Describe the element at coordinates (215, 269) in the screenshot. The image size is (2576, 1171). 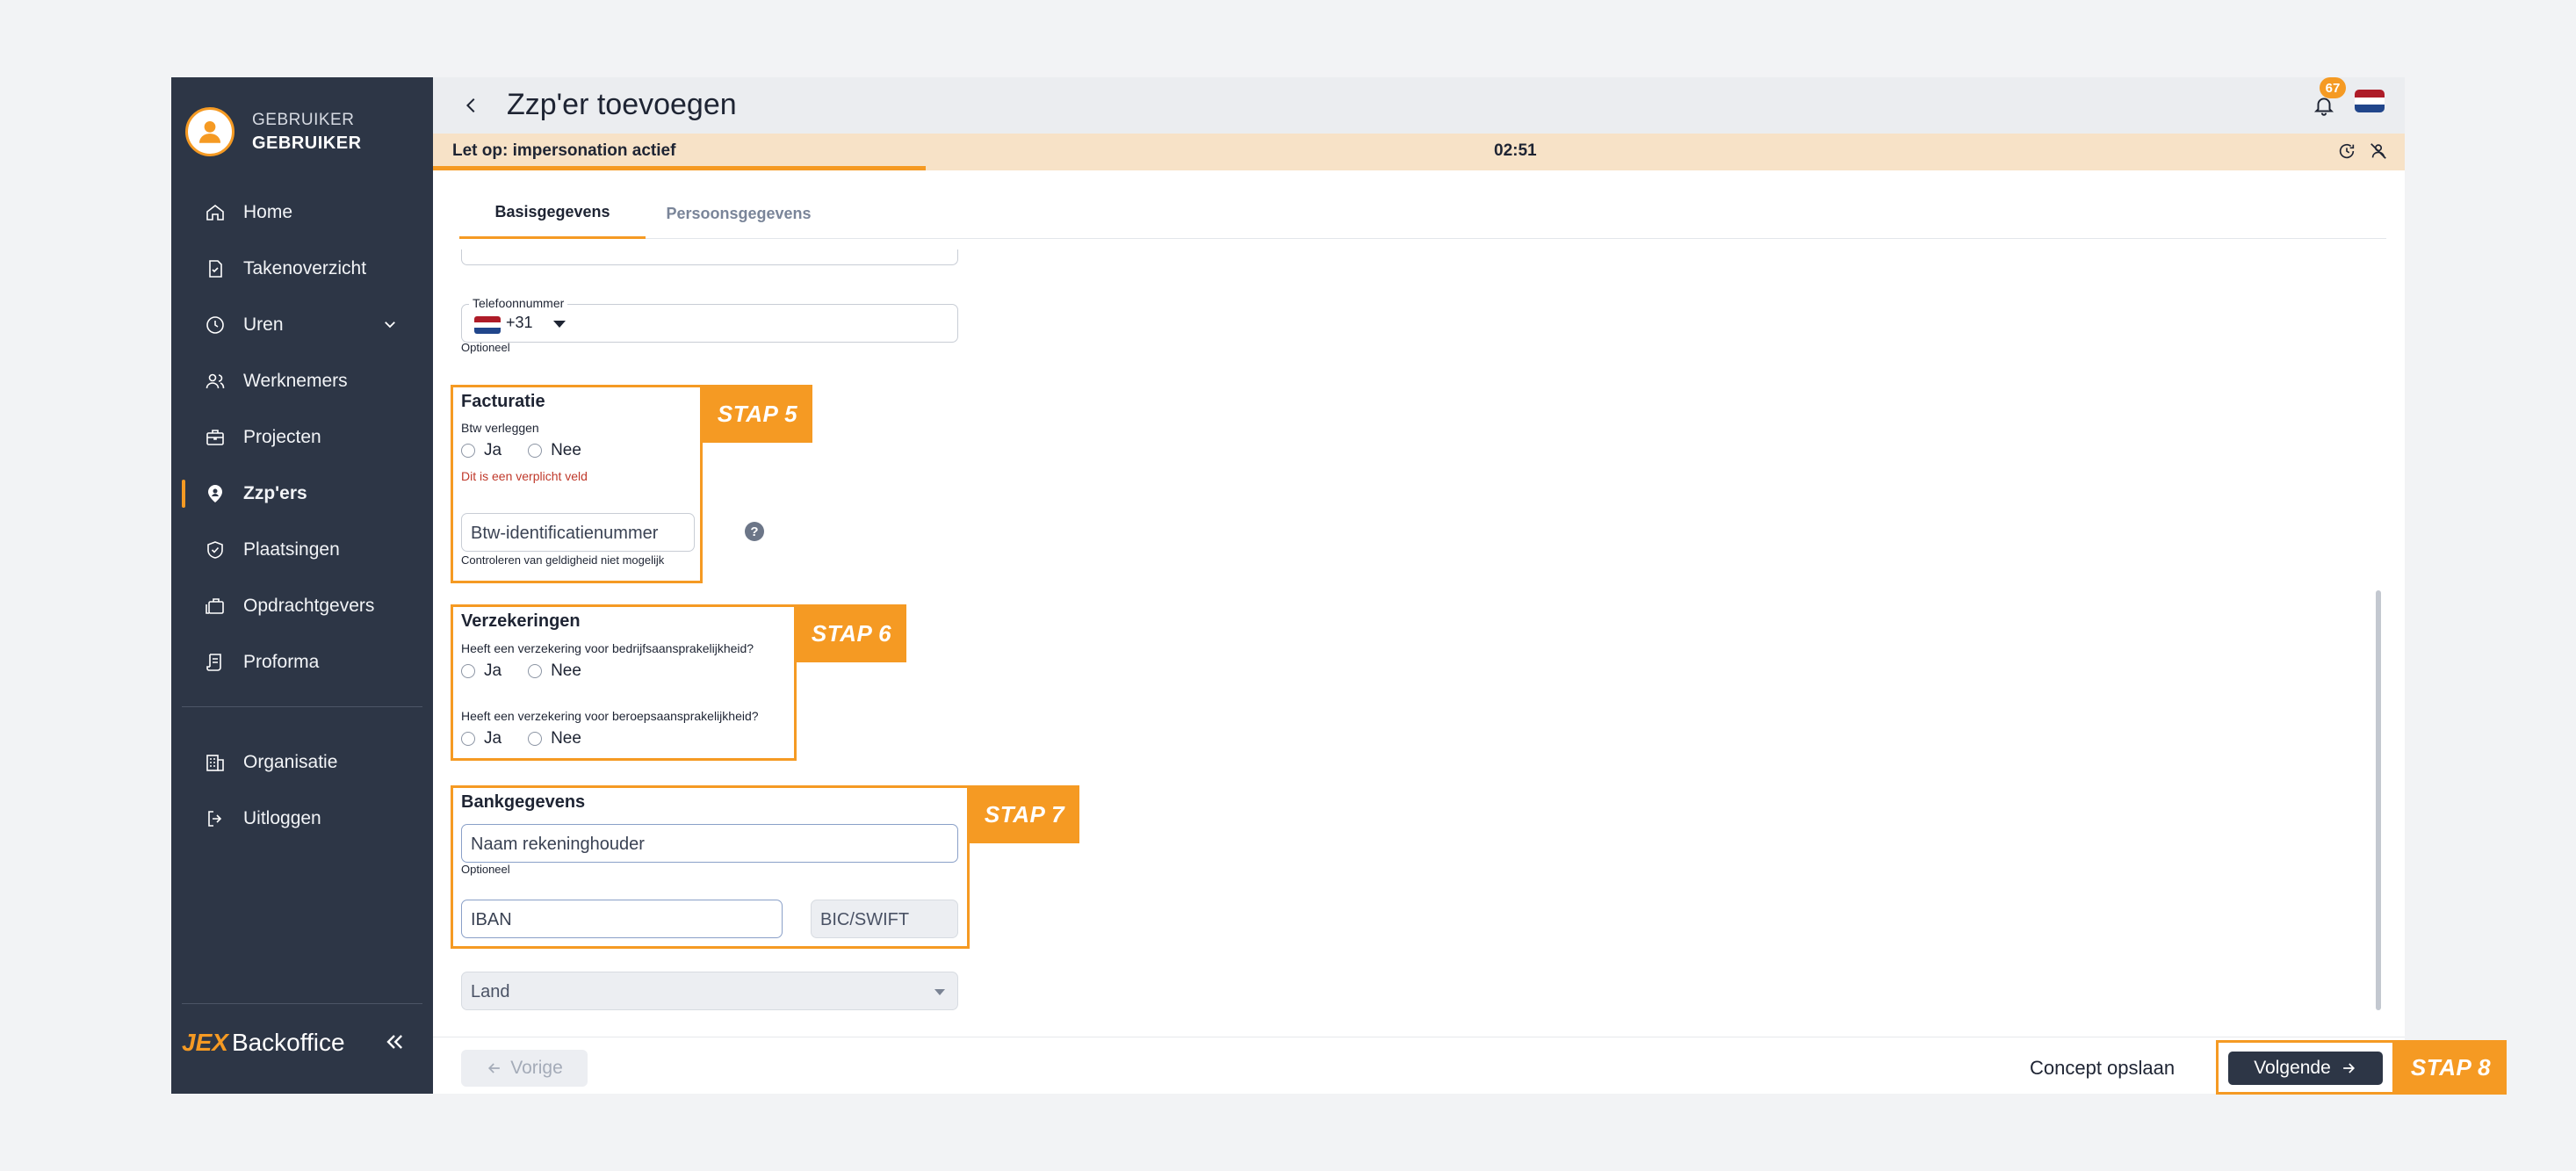
I see `task-icon` at that location.